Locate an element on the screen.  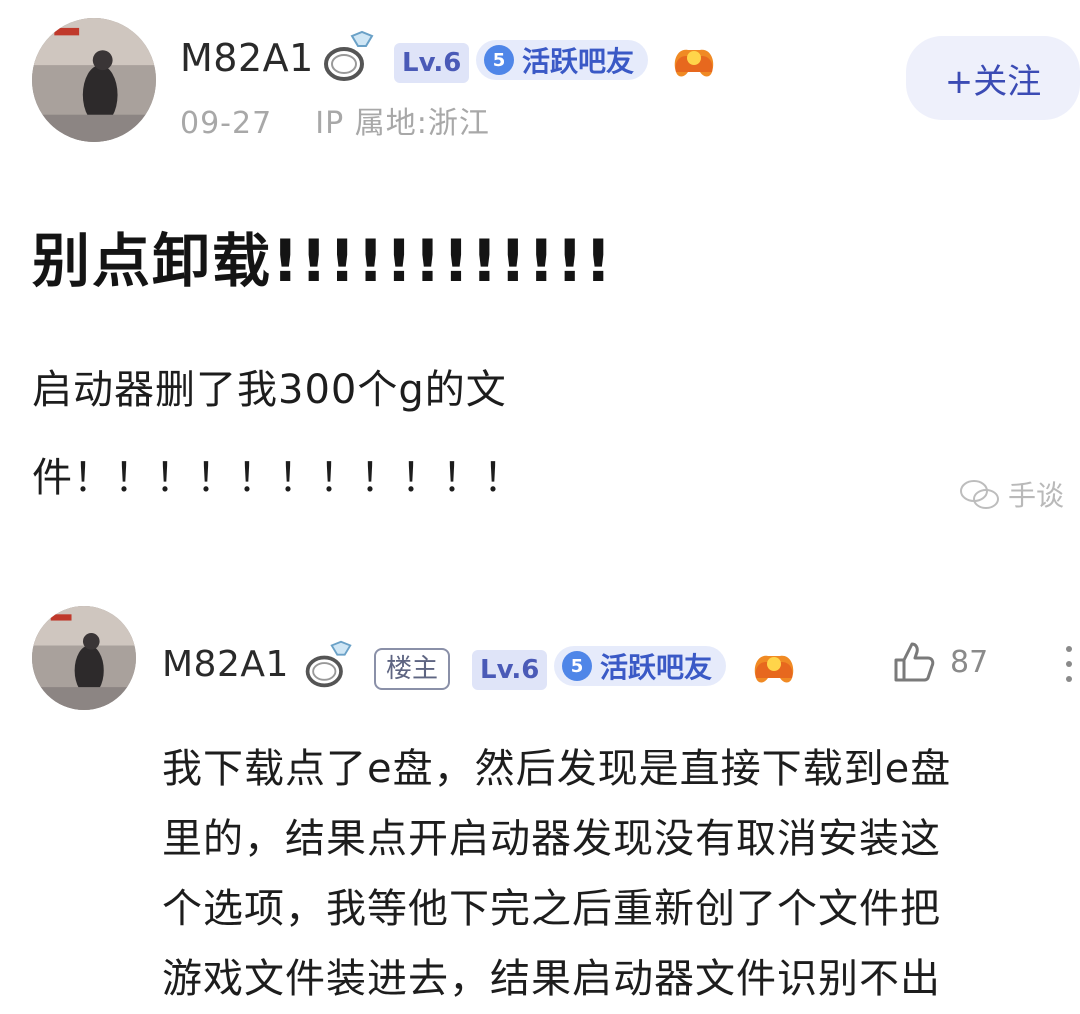
like-count: 87 is located at coordinates (969, 662).